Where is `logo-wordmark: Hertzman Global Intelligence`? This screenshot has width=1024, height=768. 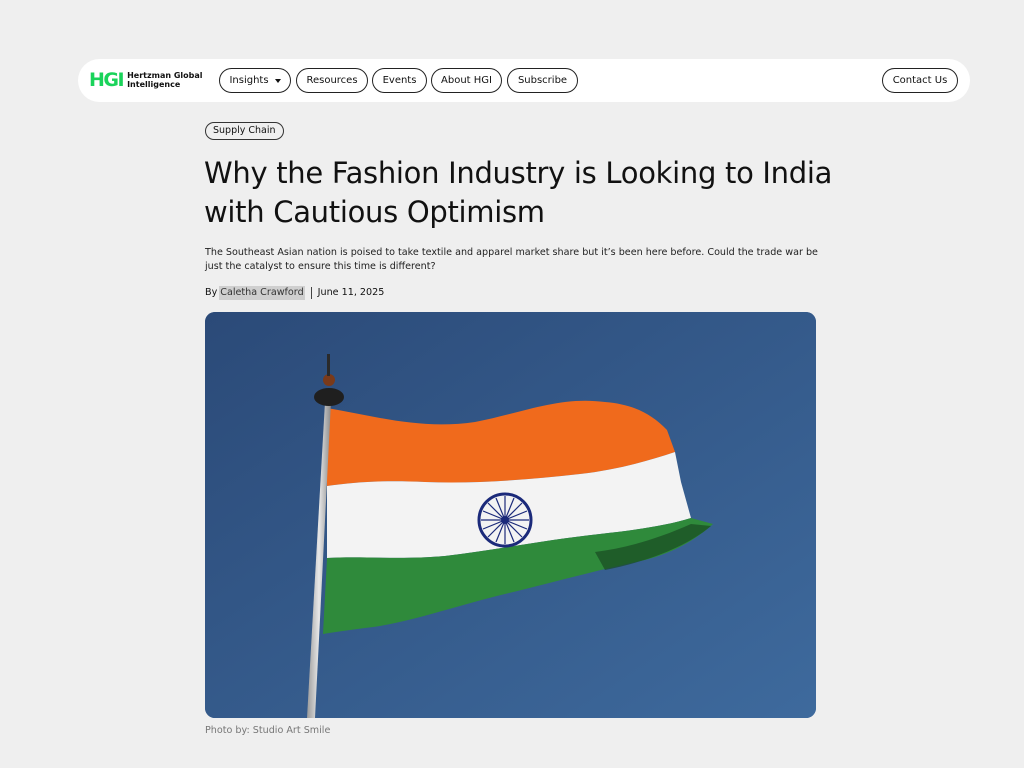
logo-wordmark: Hertzman Global Intelligence is located at coordinates (164, 80).